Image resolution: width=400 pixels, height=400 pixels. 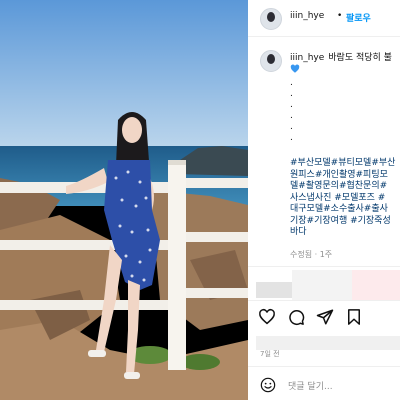 What do you see at coordinates (325, 317) in the screenshot?
I see `share-icon` at bounding box center [325, 317].